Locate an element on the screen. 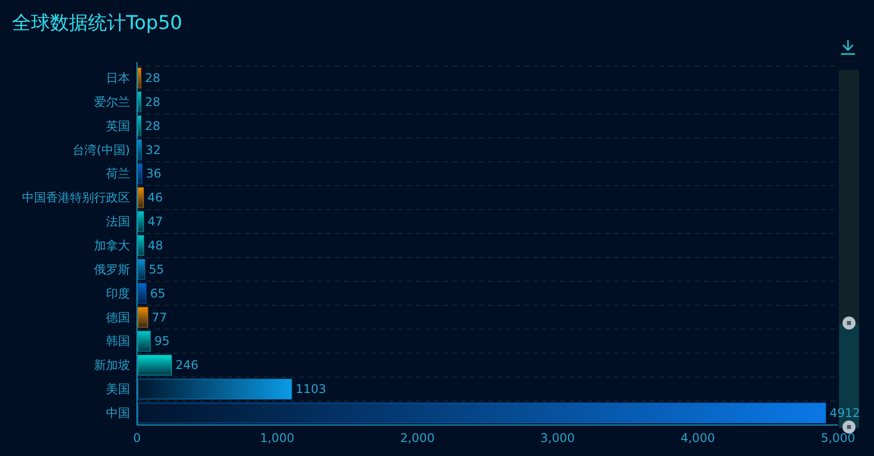 The width and height of the screenshot is (874, 456). value-label: 95 is located at coordinates (162, 341).